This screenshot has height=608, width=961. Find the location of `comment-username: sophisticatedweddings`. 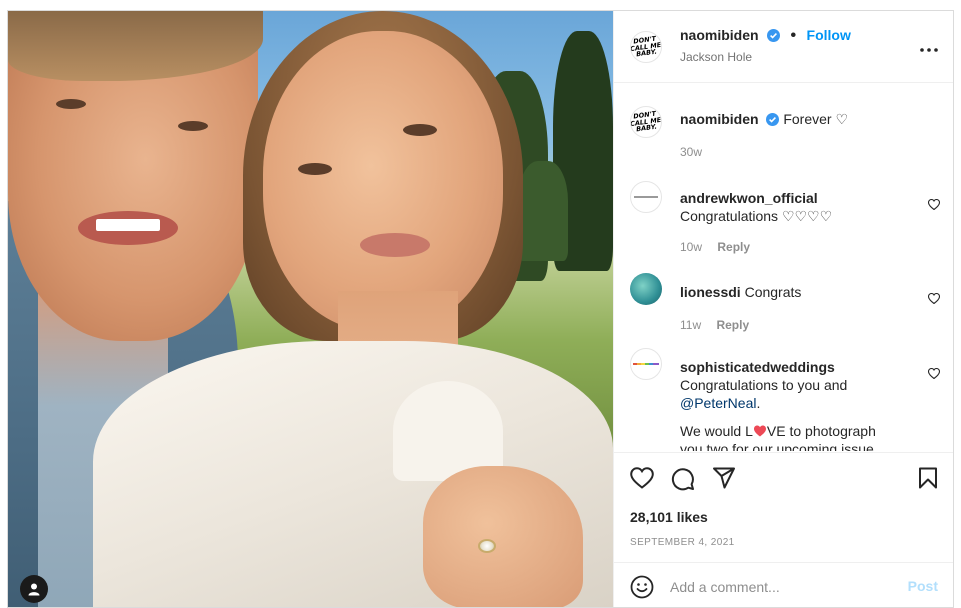

comment-username: sophisticatedweddings is located at coordinates (800, 367).